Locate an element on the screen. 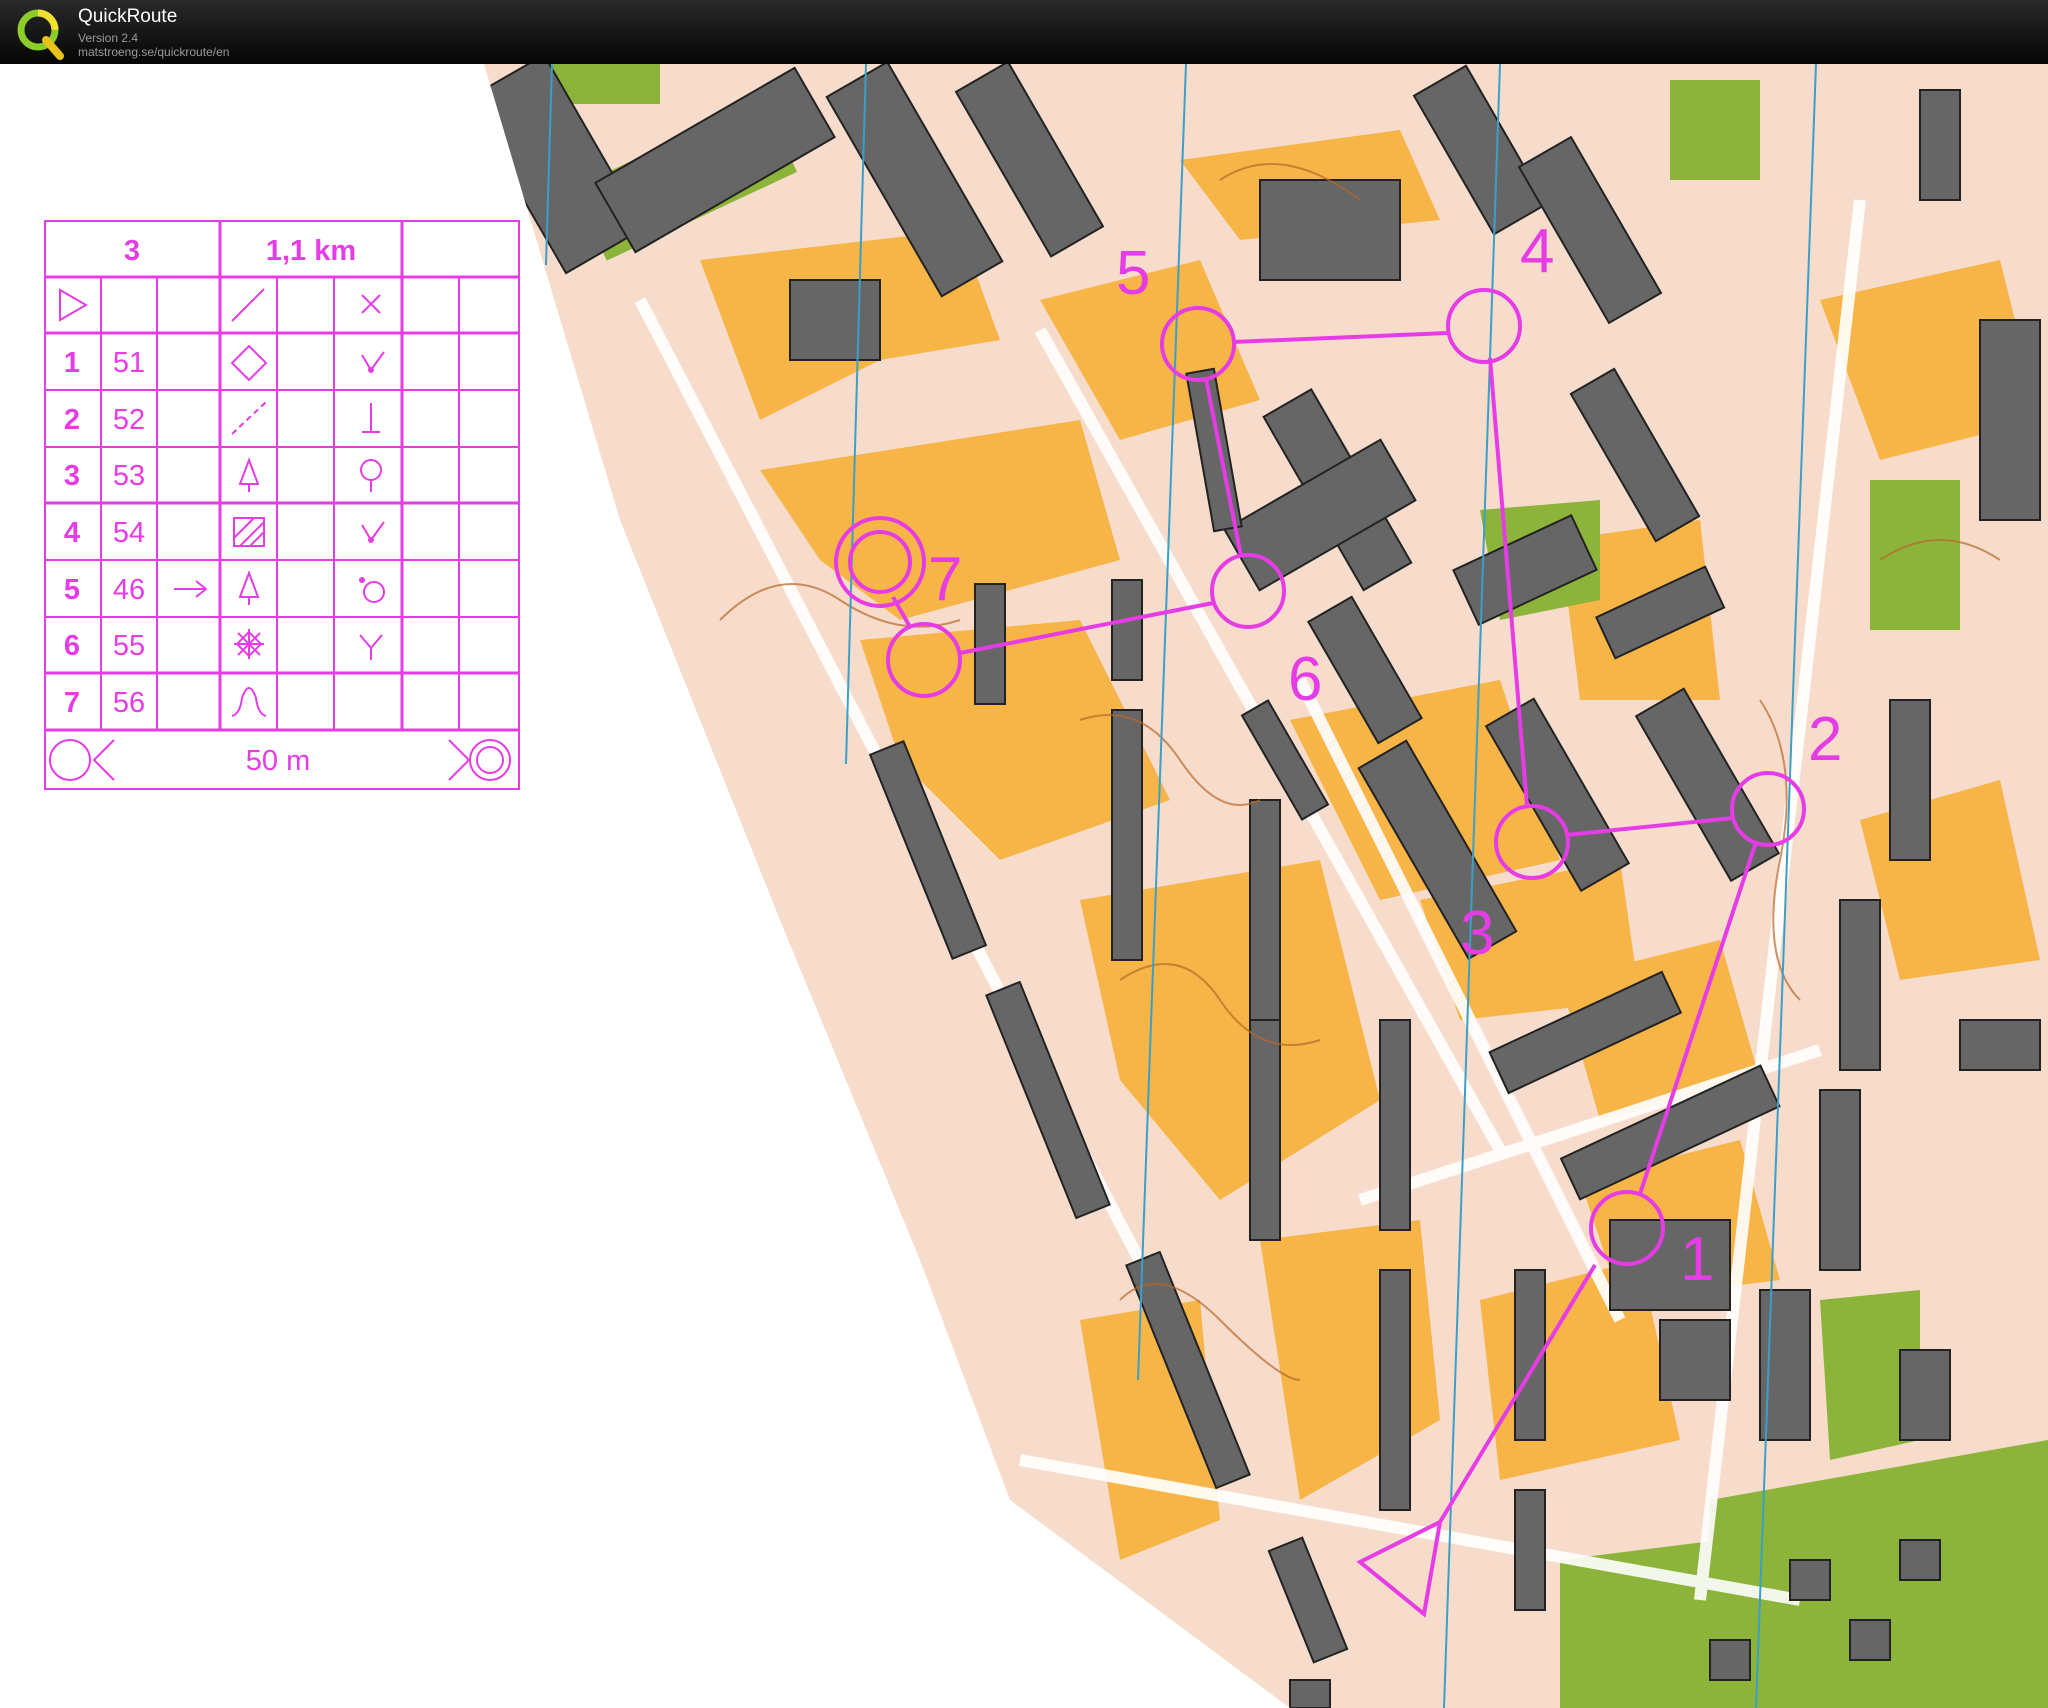 The height and width of the screenshot is (1708, 2048). control-2-label: 2 is located at coordinates (1825, 739).